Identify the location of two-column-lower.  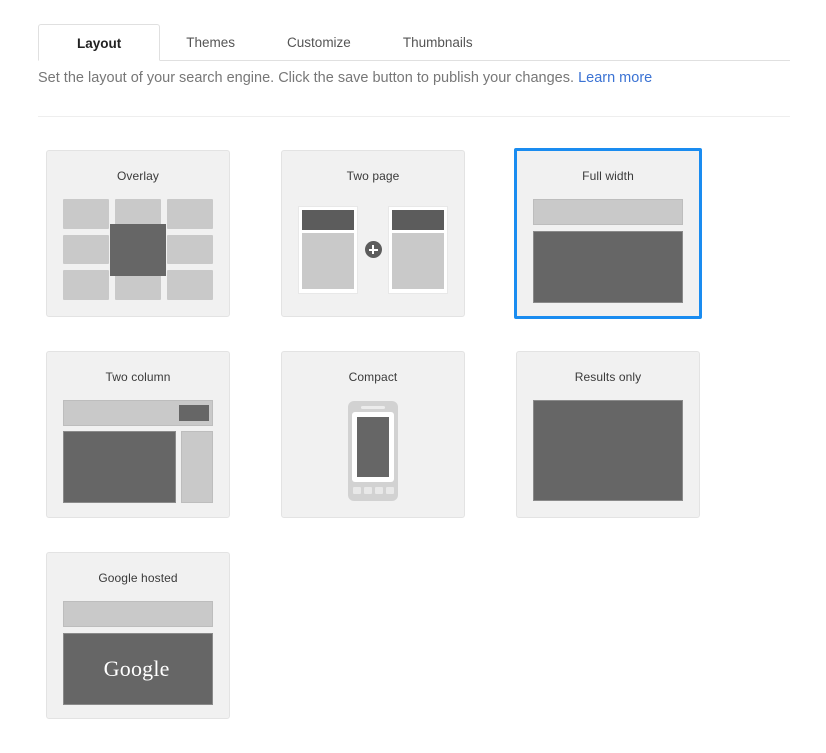
(138, 467).